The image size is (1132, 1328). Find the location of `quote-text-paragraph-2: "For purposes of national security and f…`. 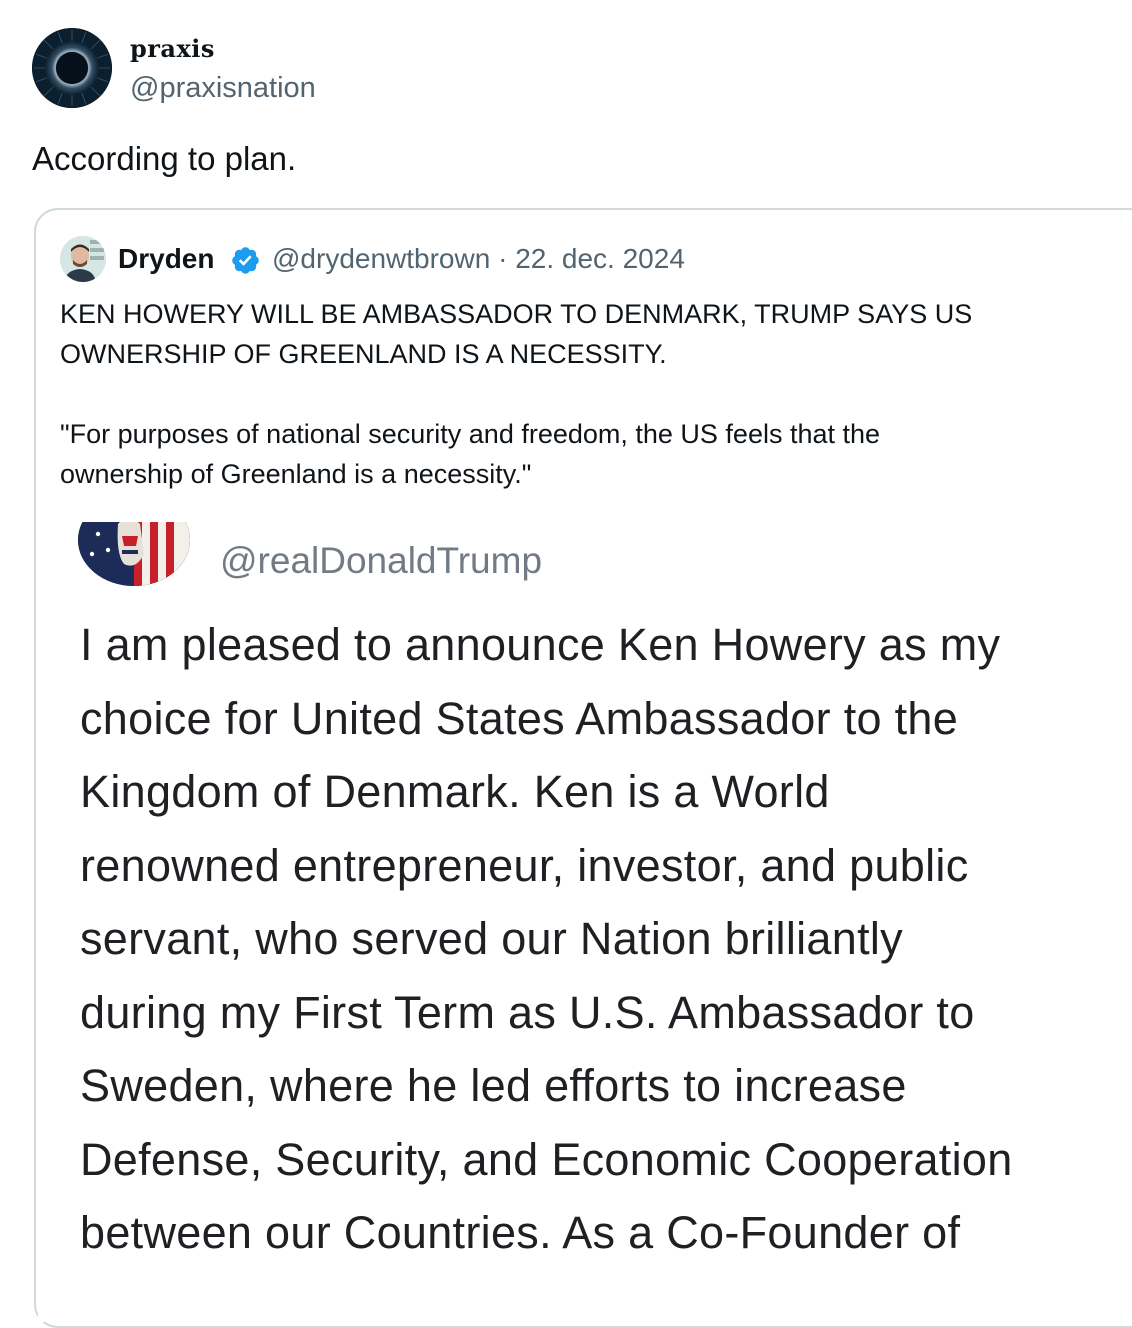

quote-text-paragraph-2: "For purposes of national security and f… is located at coordinates (470, 454).